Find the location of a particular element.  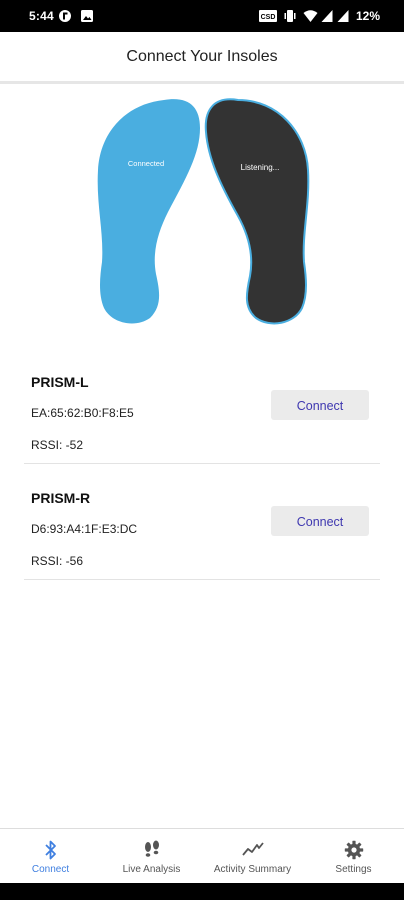

nav-label: Live Analysis is located at coordinates (151, 869).